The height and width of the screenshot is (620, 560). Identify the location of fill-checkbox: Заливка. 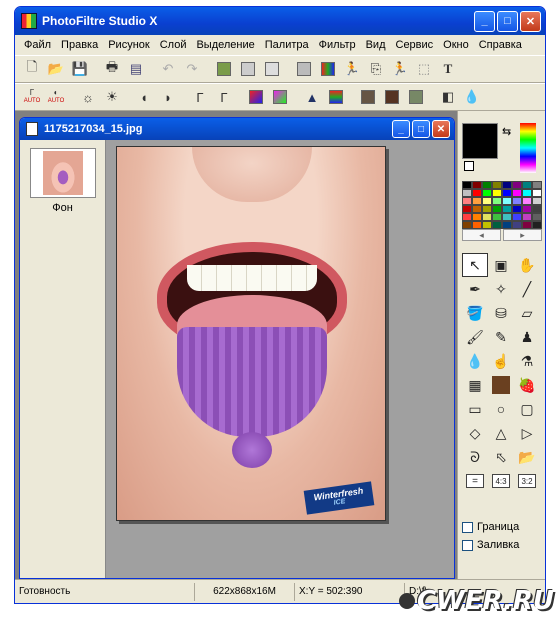
(490, 545).